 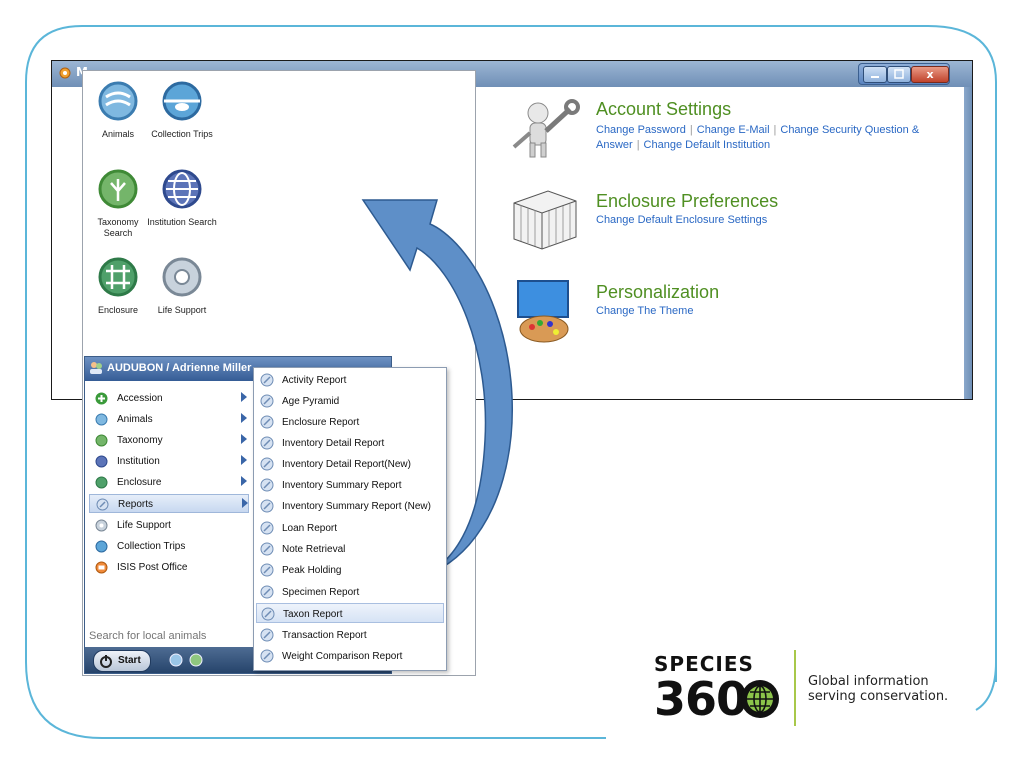 I want to click on window-right-border, so click(x=968, y=243).